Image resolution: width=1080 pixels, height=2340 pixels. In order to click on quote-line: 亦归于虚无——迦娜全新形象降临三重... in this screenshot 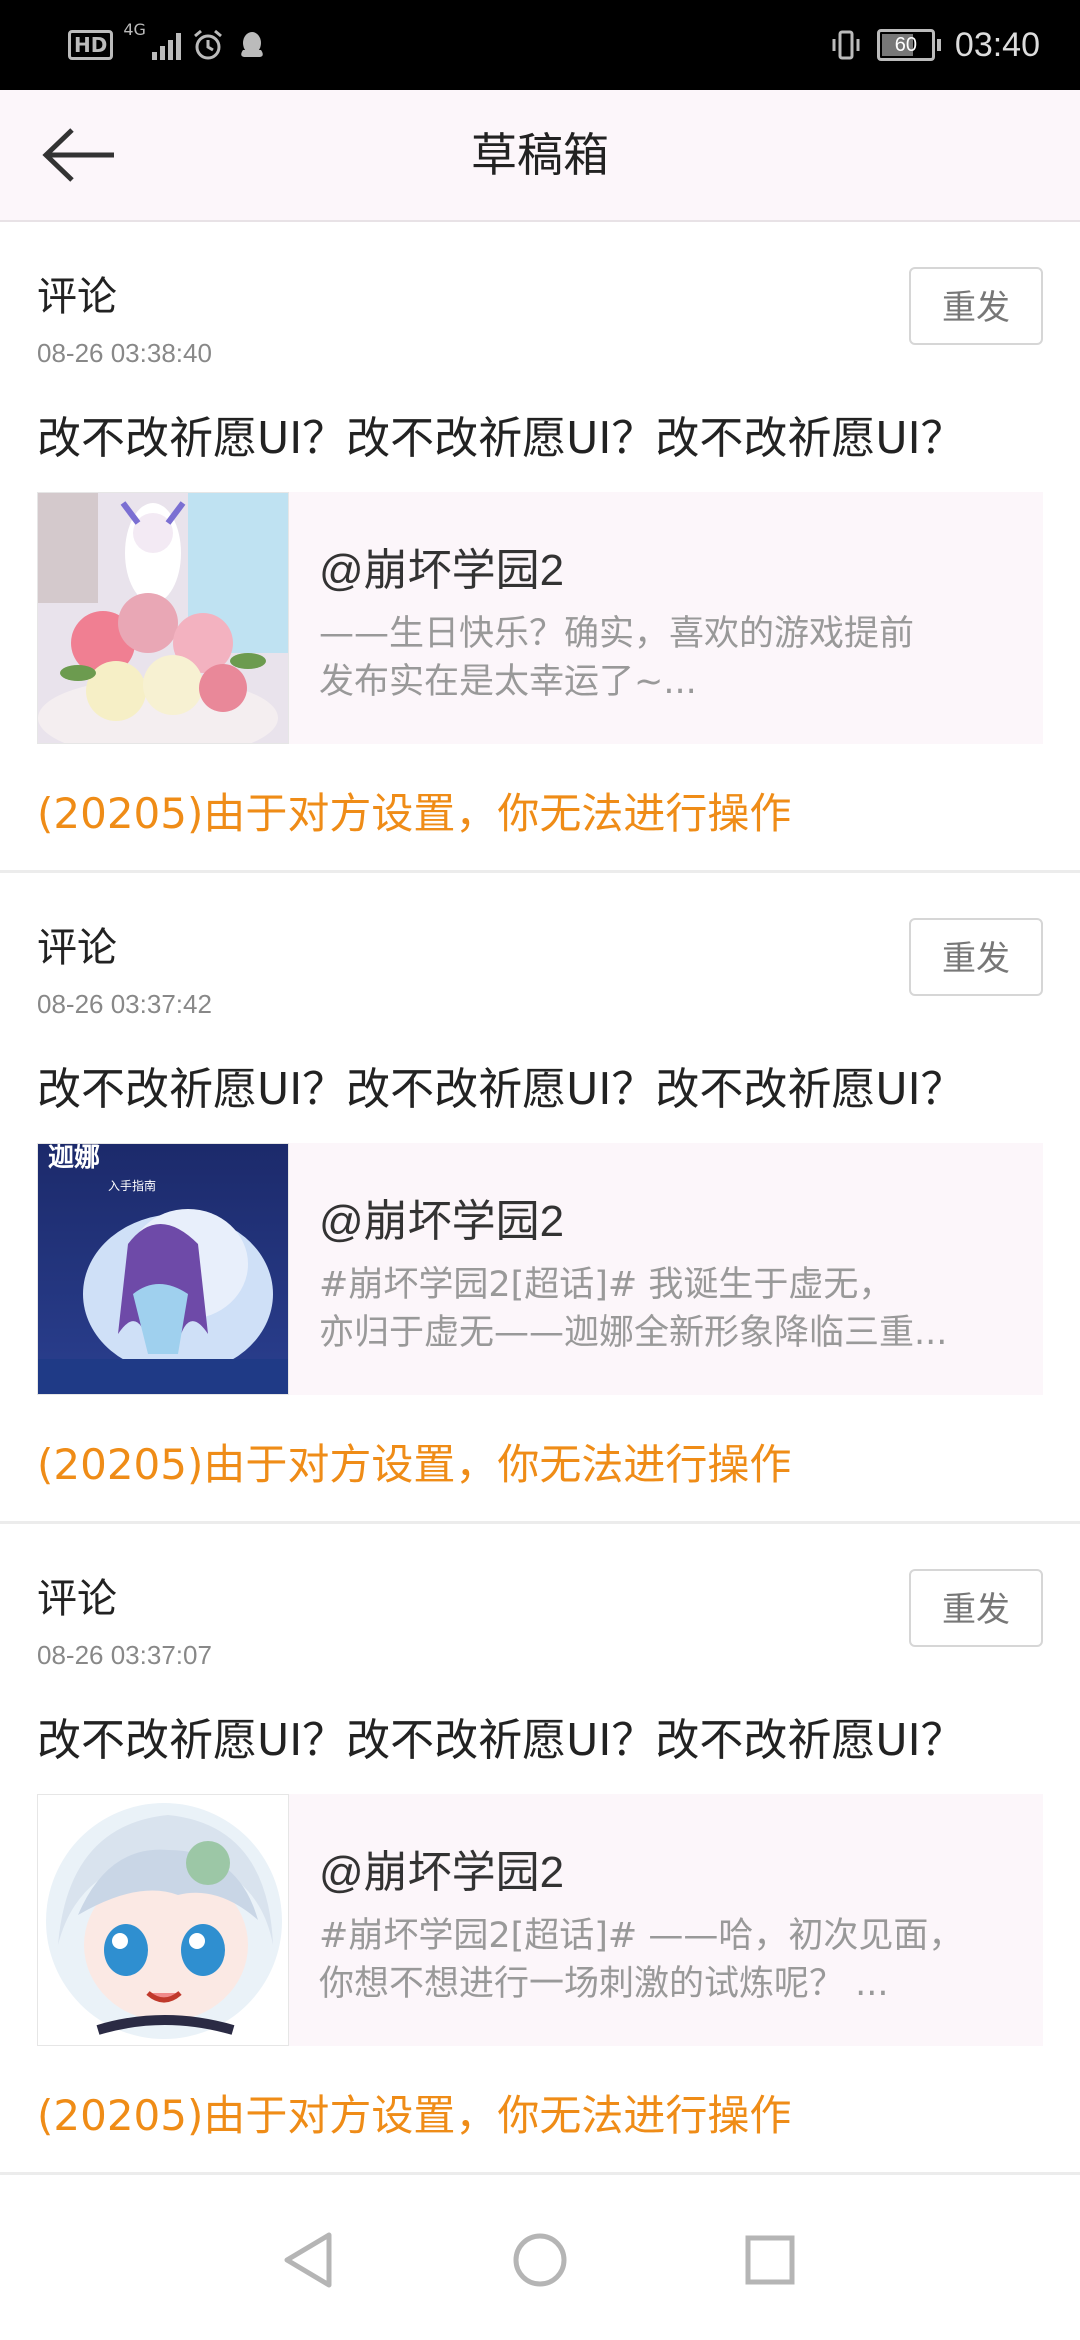, I will do `click(633, 1333)`.